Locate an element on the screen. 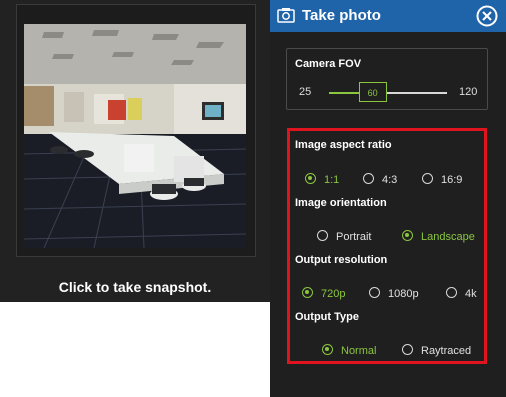 The height and width of the screenshot is (397, 506). resolution-option-label: 4k is located at coordinates (471, 294).